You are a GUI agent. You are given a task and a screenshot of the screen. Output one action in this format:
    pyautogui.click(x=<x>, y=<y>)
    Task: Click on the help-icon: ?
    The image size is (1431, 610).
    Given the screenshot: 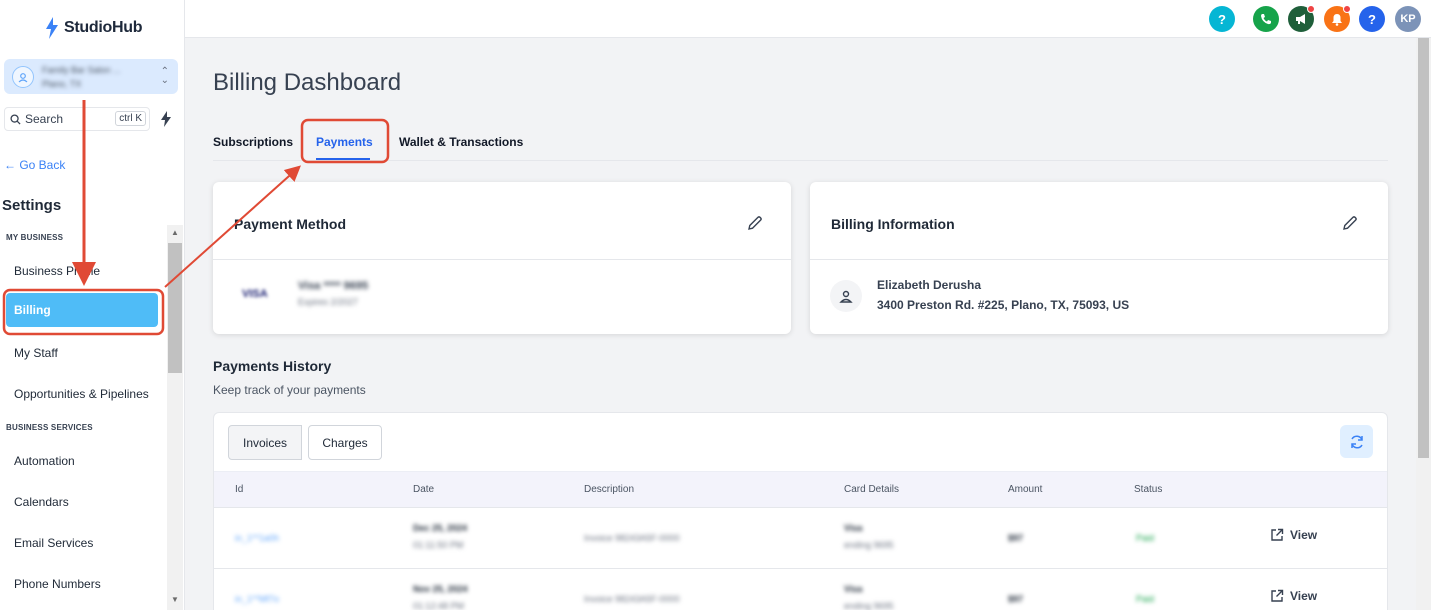 What is the action you would take?
    pyautogui.click(x=1222, y=19)
    